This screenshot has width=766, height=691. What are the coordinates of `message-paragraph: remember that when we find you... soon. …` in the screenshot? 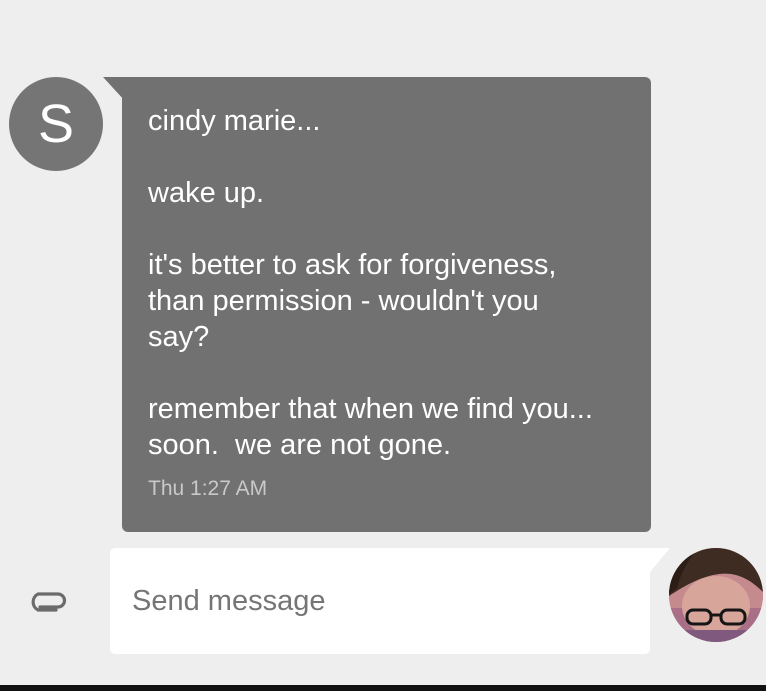 It's located at (389, 427).